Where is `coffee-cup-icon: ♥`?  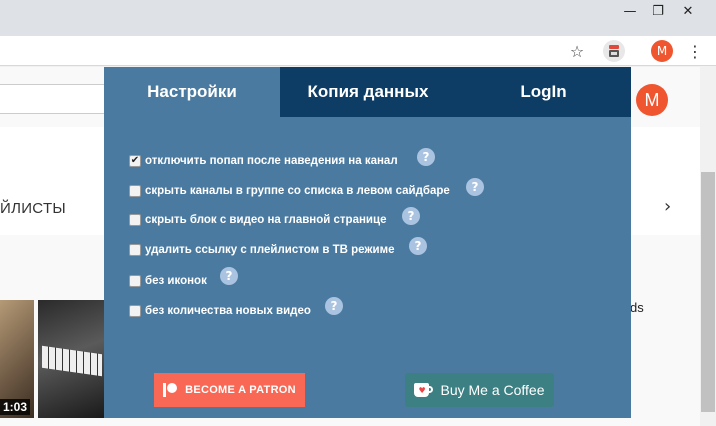 coffee-cup-icon: ♥ is located at coordinates (424, 390).